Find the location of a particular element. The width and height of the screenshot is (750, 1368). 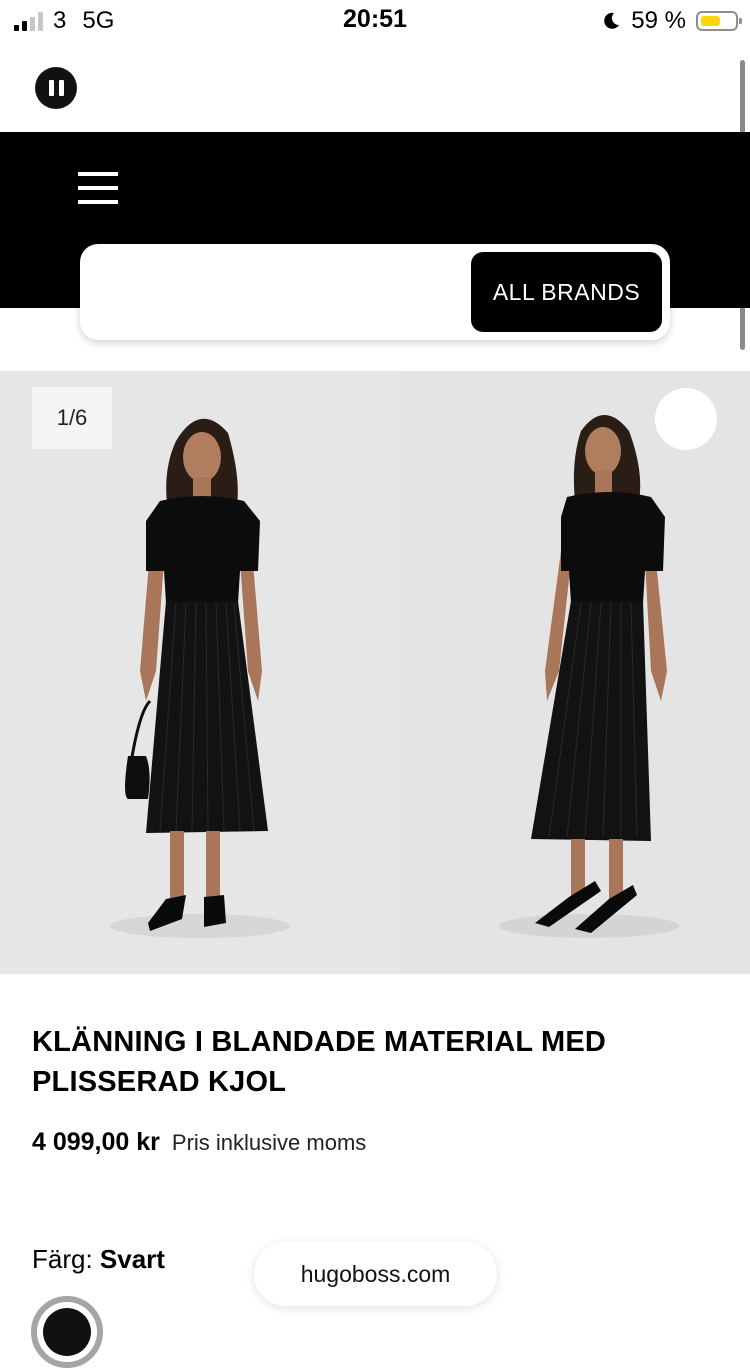

all-brands-button: ALL BRANDS is located at coordinates (566, 292).